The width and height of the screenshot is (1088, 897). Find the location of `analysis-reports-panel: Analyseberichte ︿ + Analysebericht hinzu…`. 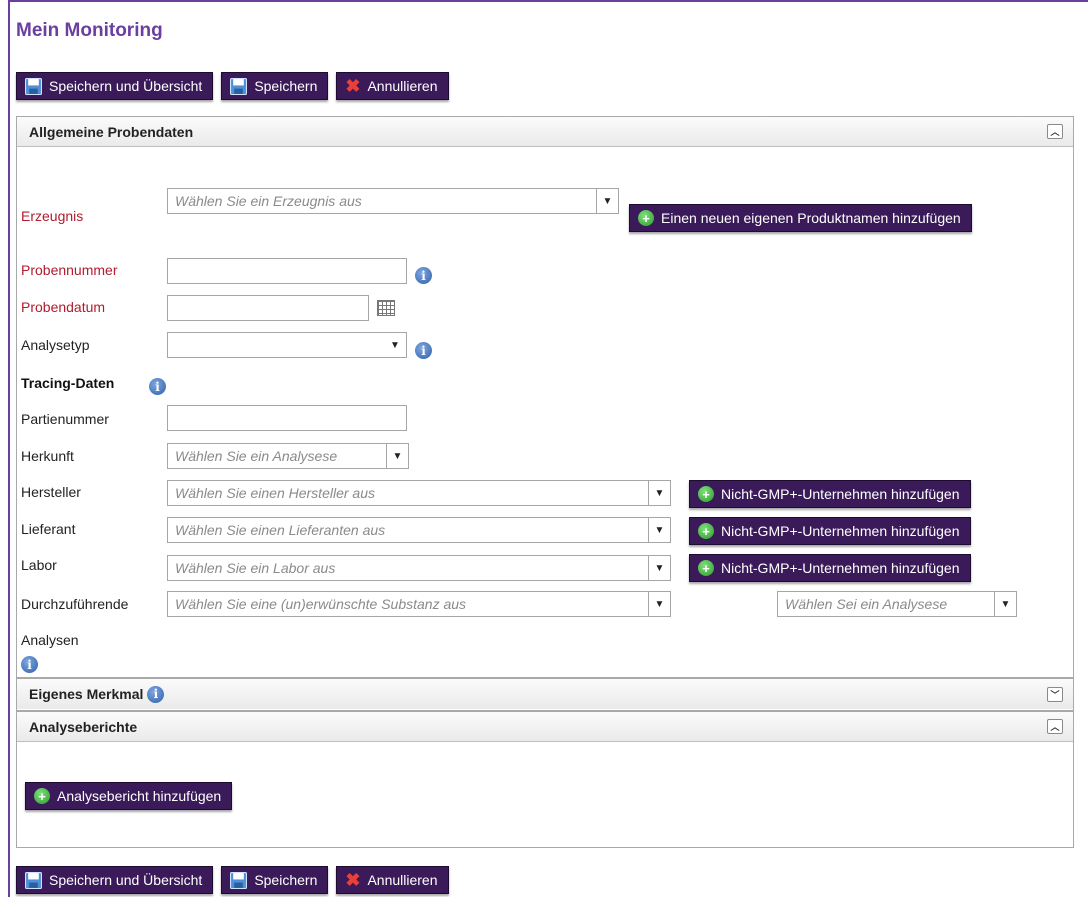

analysis-reports-panel: Analyseberichte ︿ + Analysebericht hinzu… is located at coordinates (545, 779).